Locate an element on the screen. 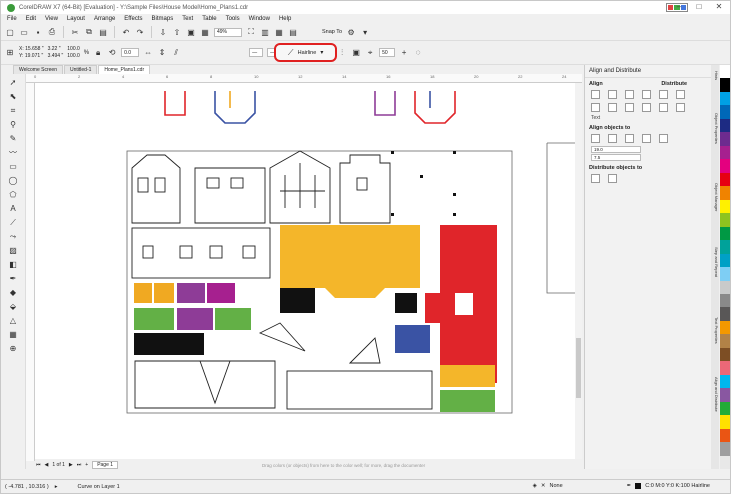  y-position: Y: 19.071 " is located at coordinates (31, 56).